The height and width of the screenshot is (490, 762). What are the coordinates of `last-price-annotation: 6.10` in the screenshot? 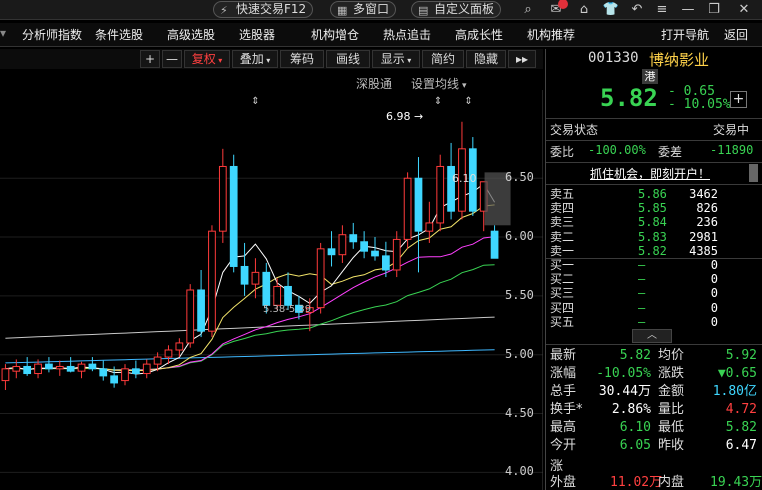 It's located at (464, 178).